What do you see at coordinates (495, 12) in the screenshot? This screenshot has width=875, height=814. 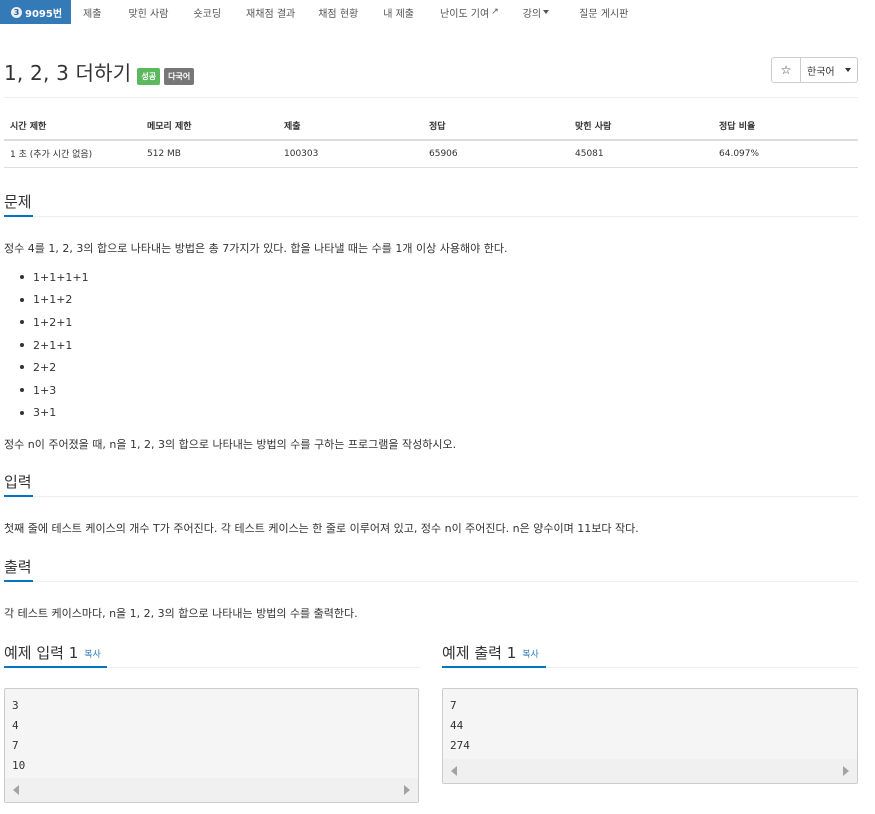 I see `external-link-icon: ↗` at bounding box center [495, 12].